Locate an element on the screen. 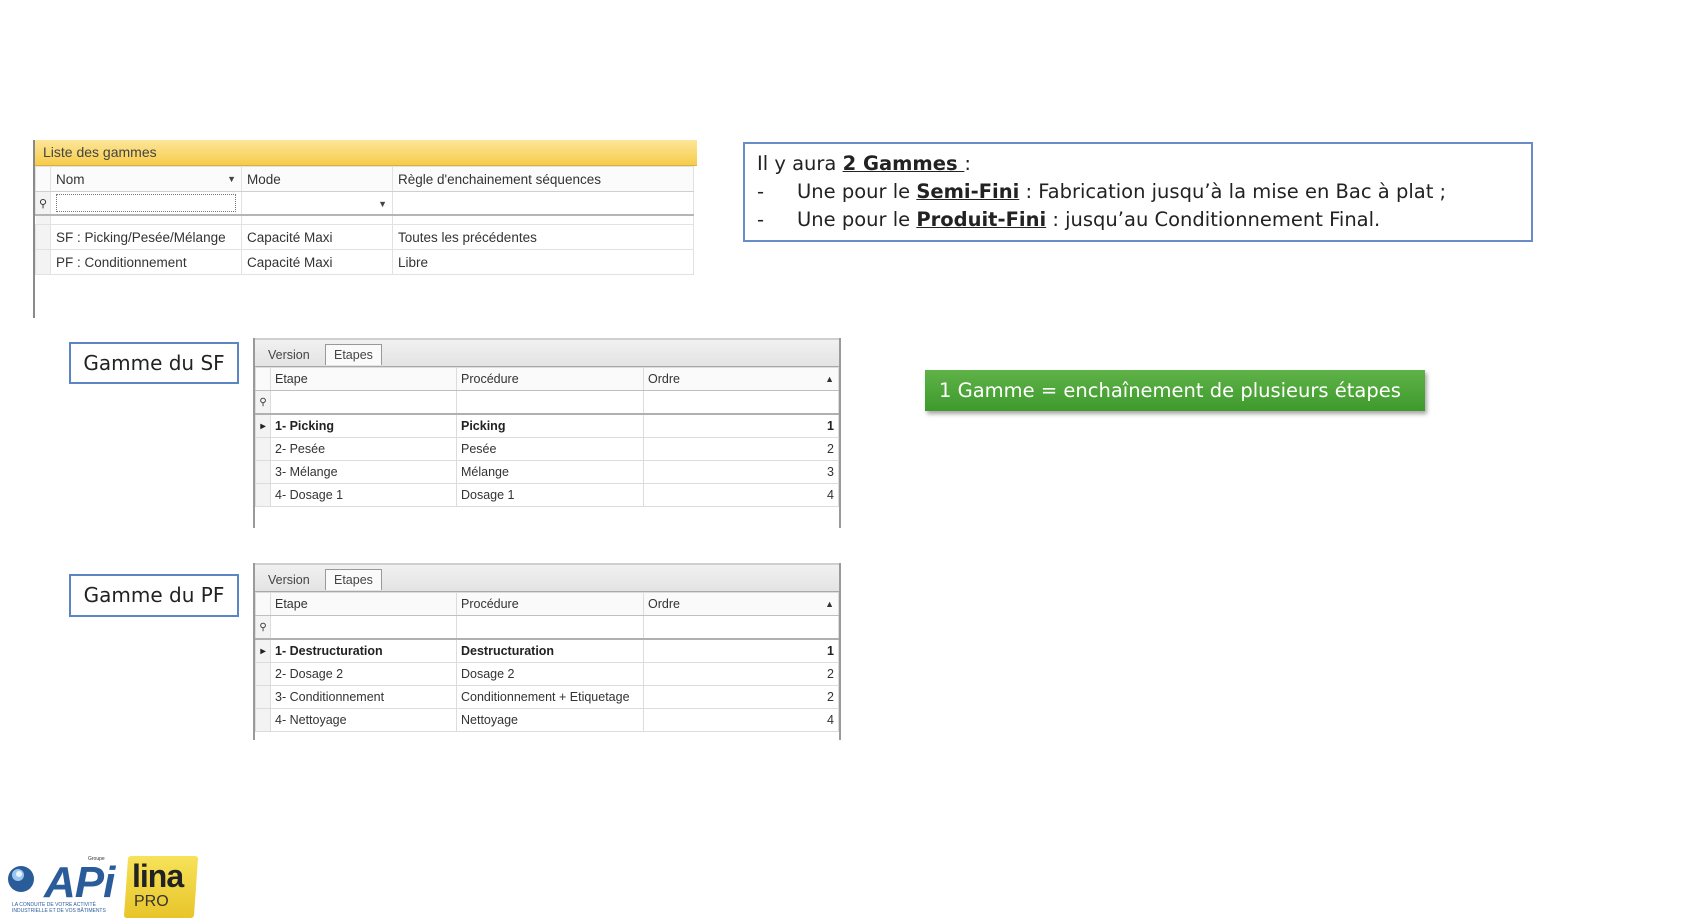  lina-logo-pro: PRO is located at coordinates (151, 901).